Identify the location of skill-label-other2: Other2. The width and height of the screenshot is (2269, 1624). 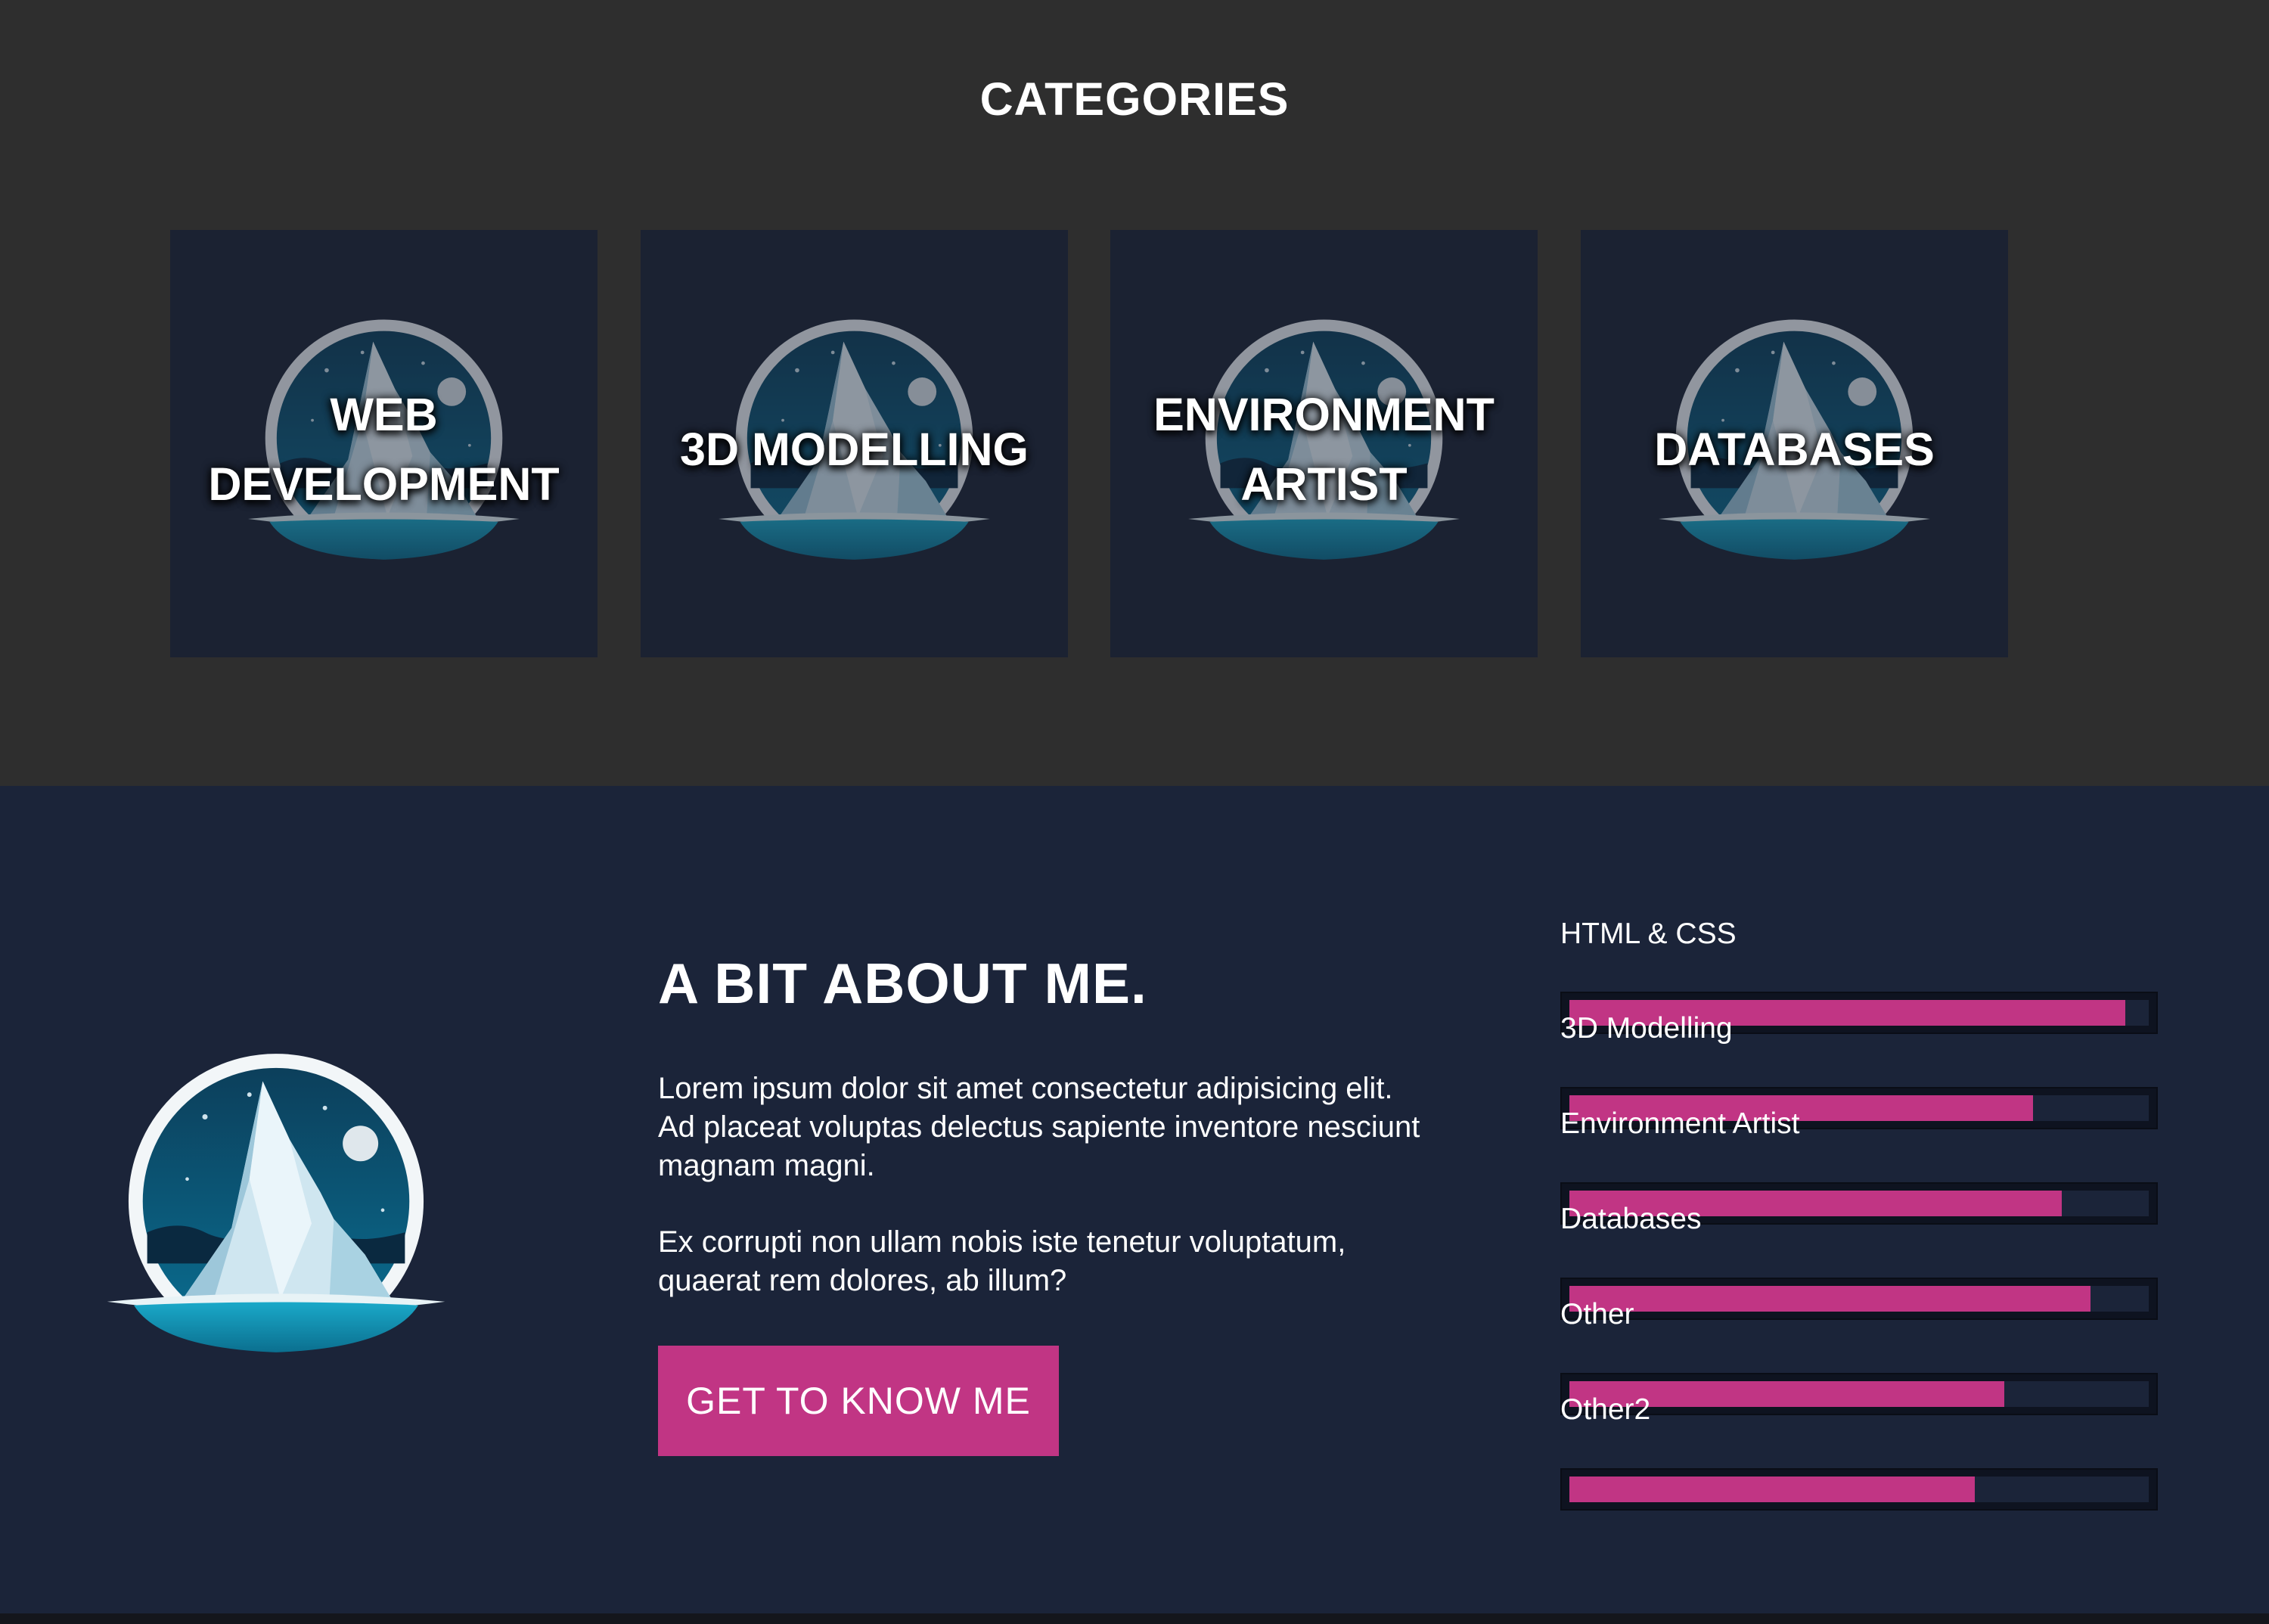
(1605, 1409).